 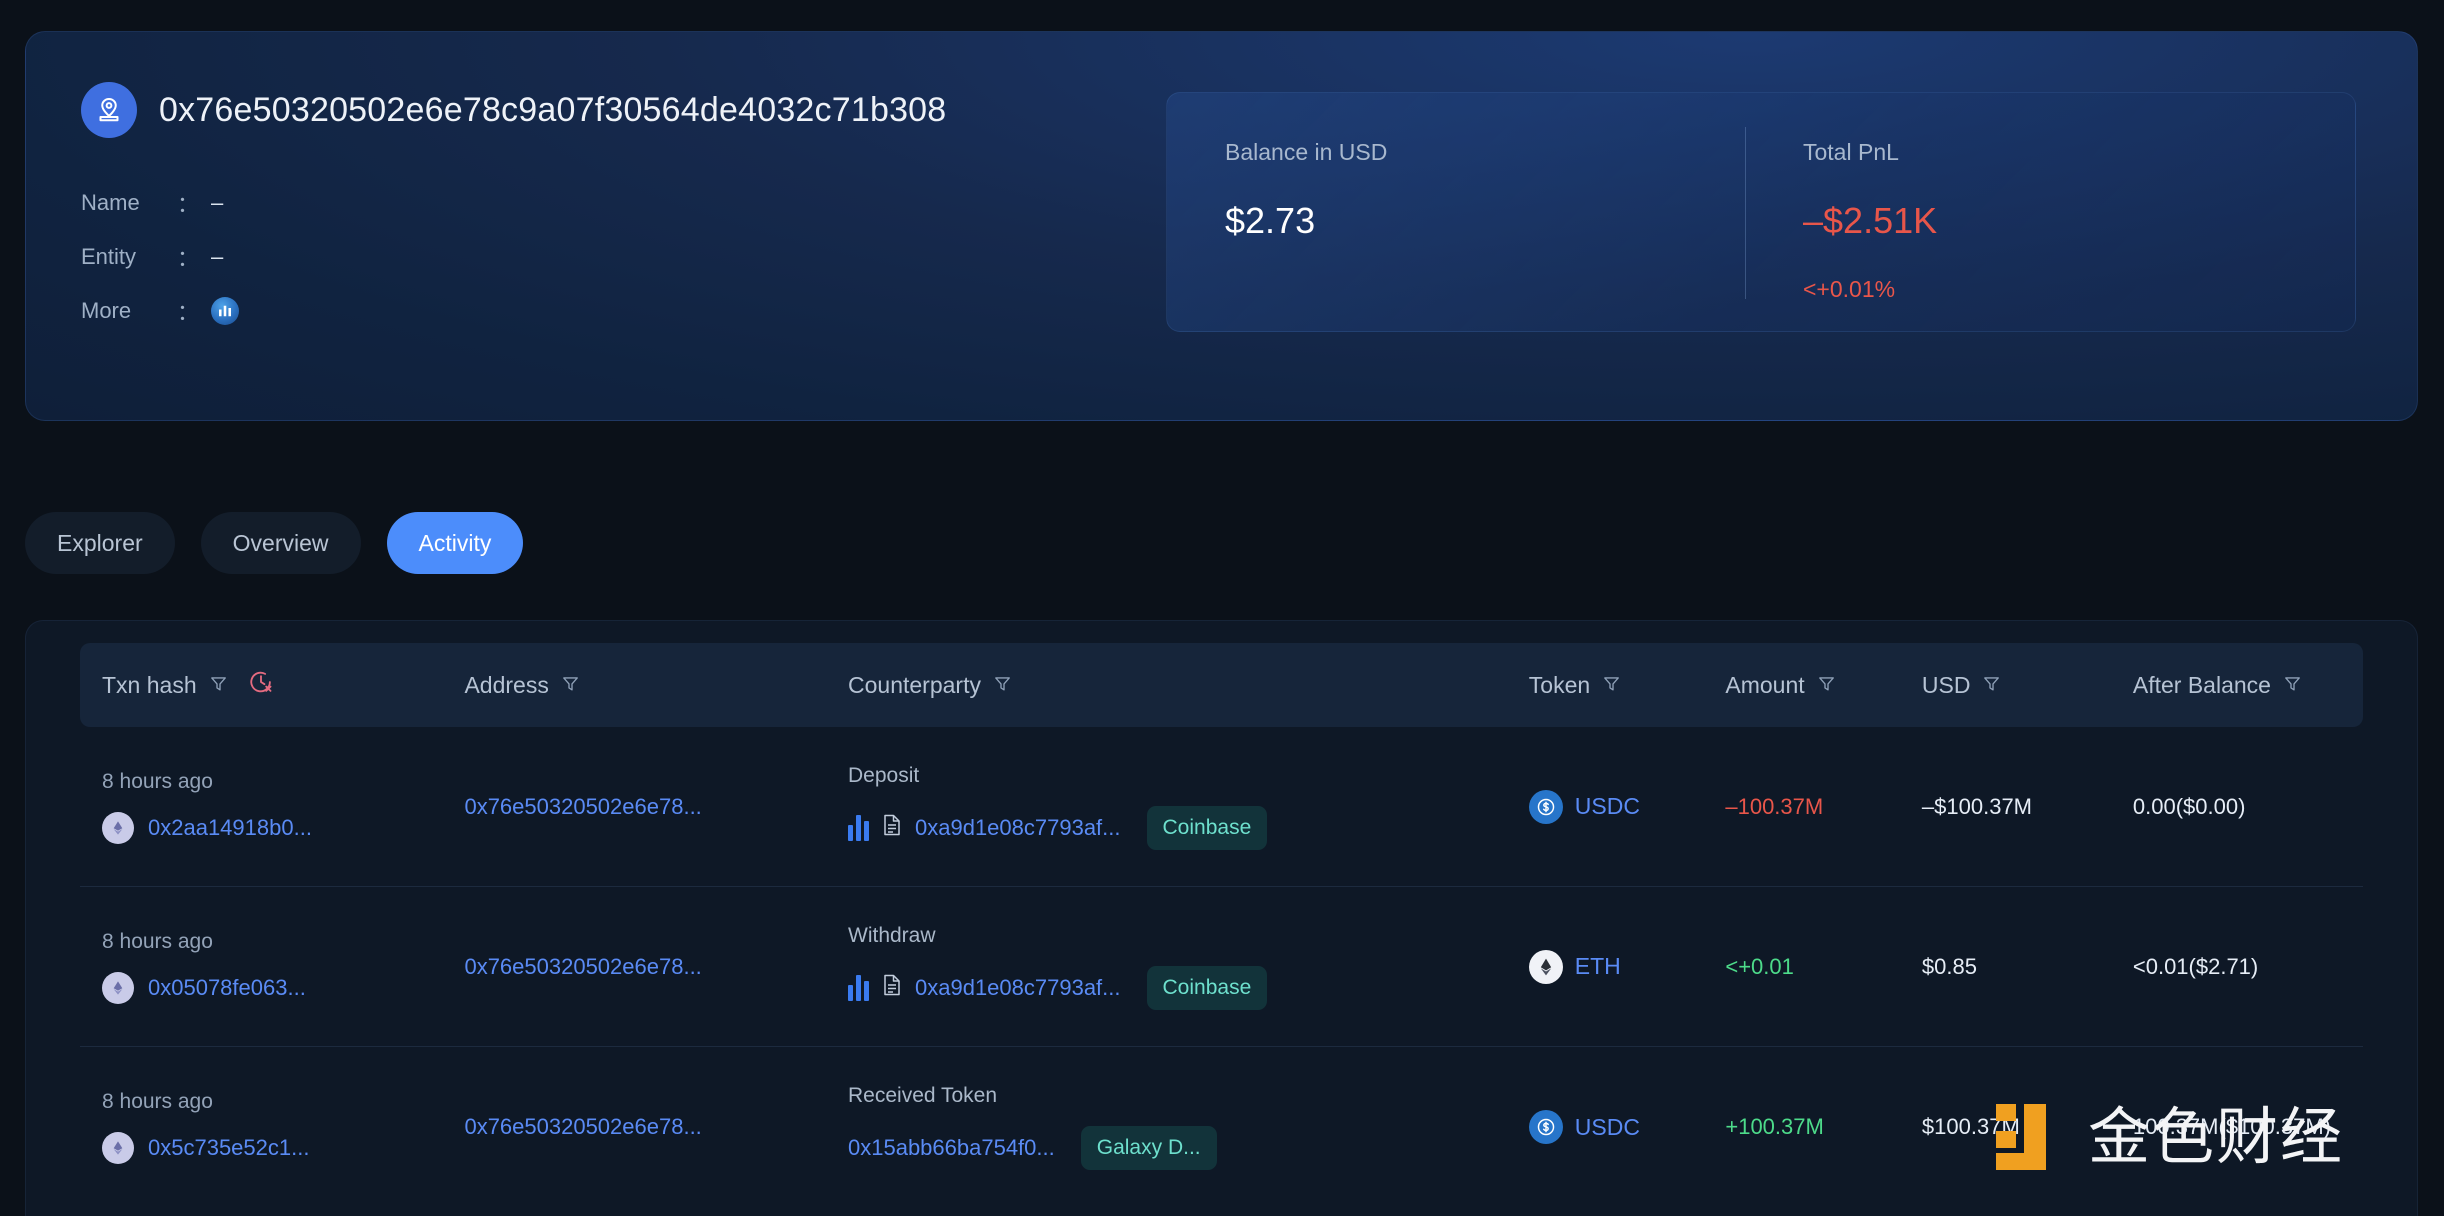 What do you see at coordinates (1759, 966) in the screenshot?
I see `cell-amount: <+0.01` at bounding box center [1759, 966].